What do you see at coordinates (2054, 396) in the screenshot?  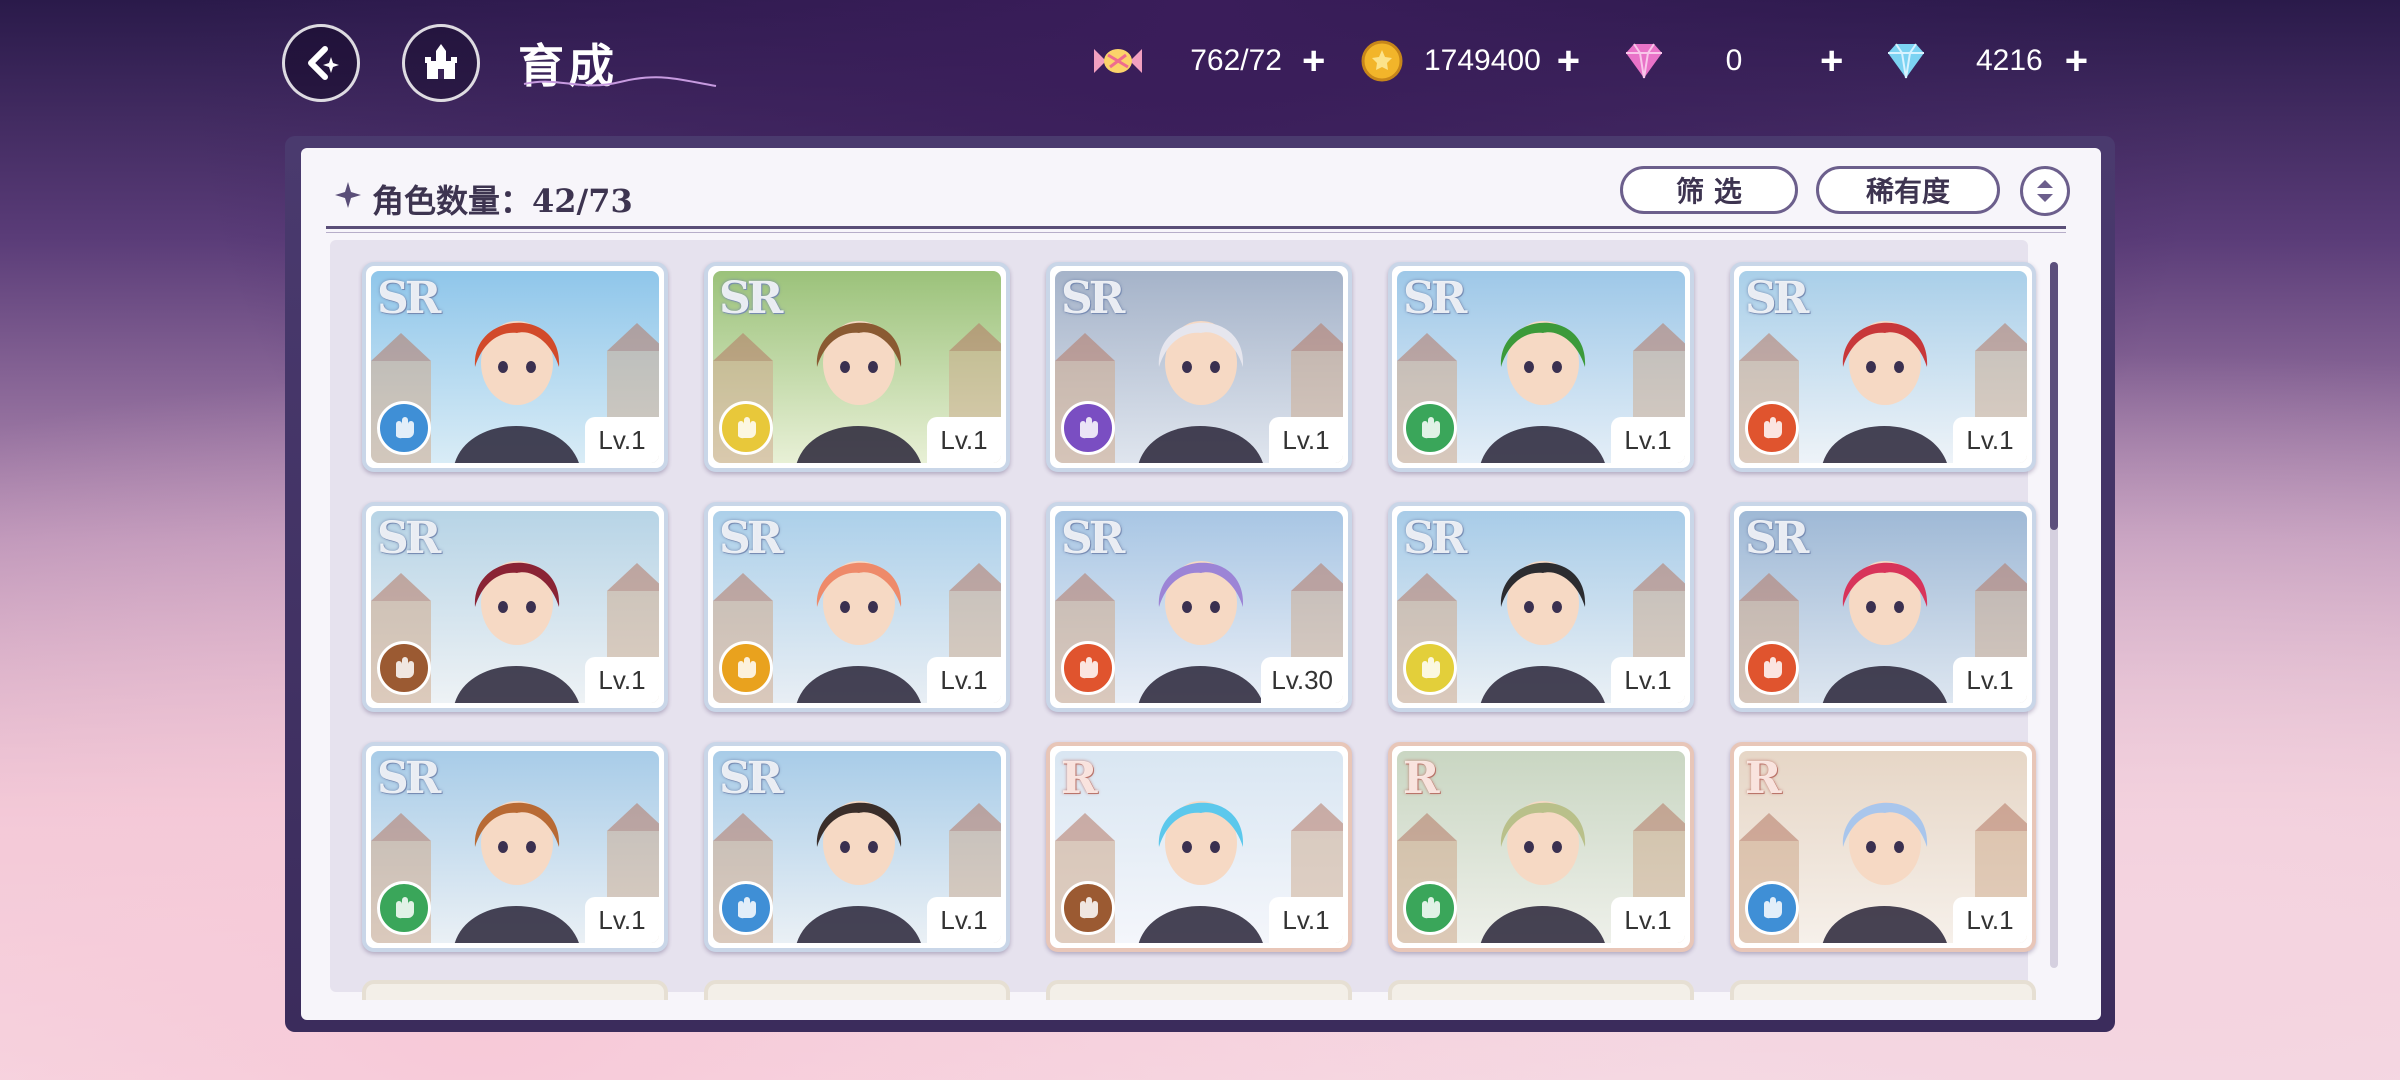 I see `scrollbar-thumb` at bounding box center [2054, 396].